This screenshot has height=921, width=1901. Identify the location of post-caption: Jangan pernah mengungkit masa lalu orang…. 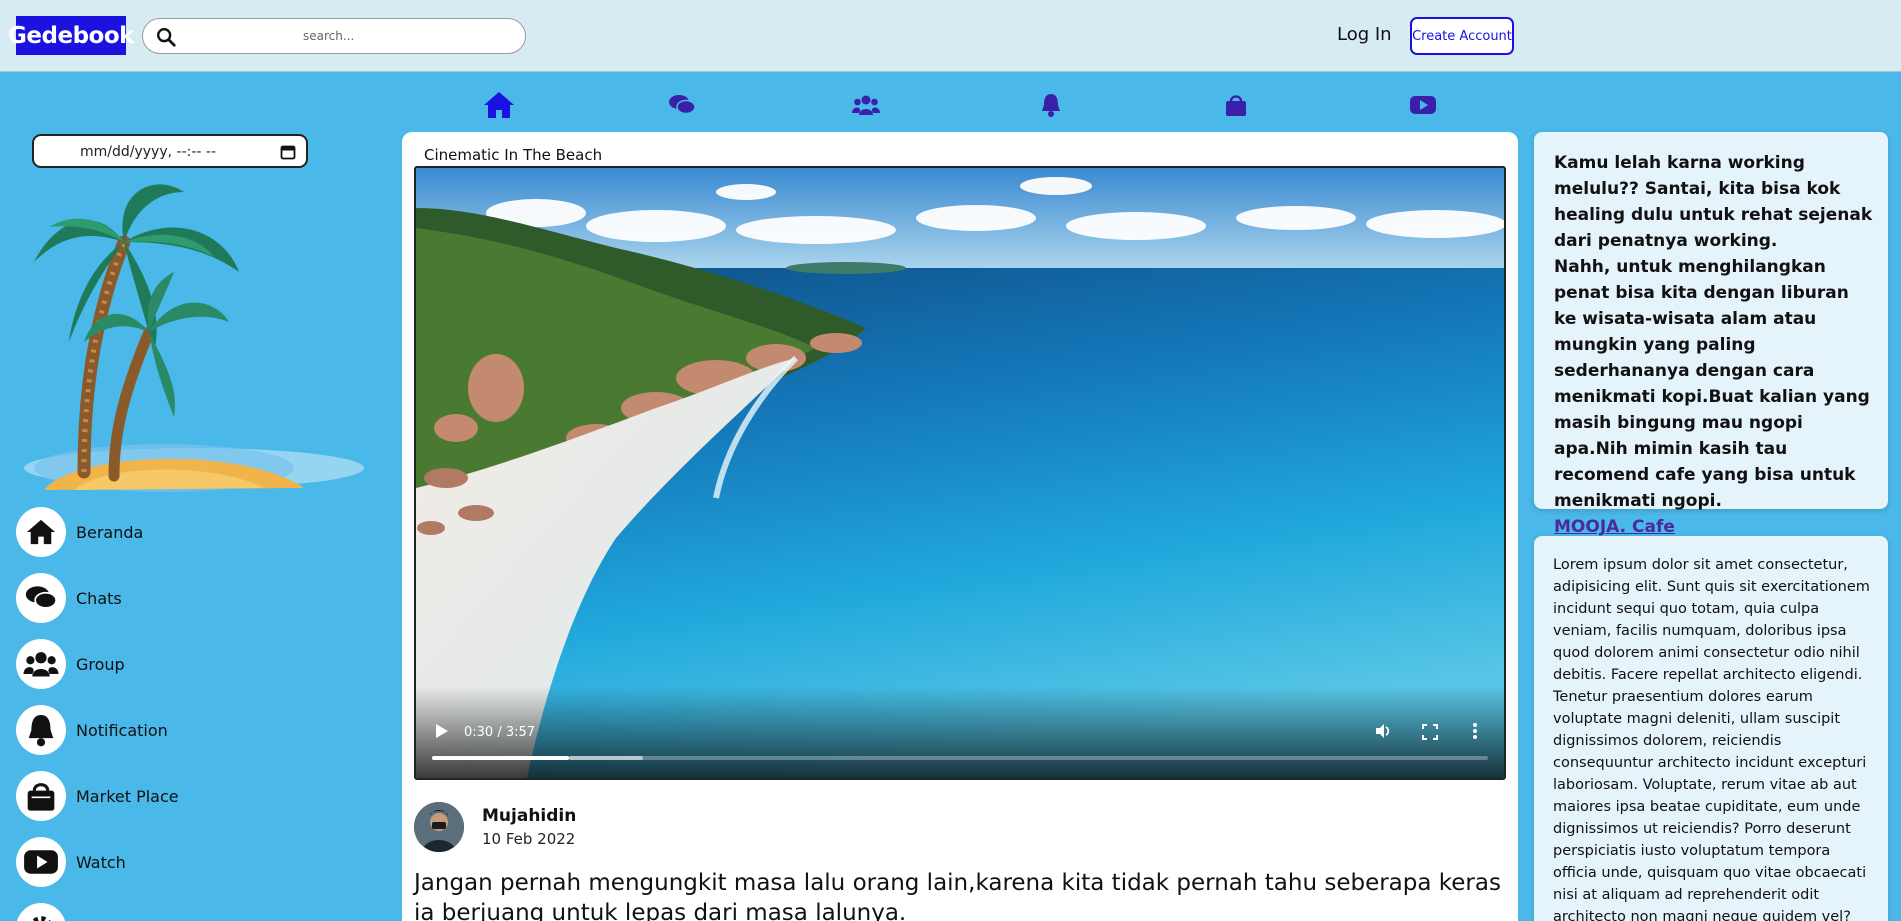
(957, 895).